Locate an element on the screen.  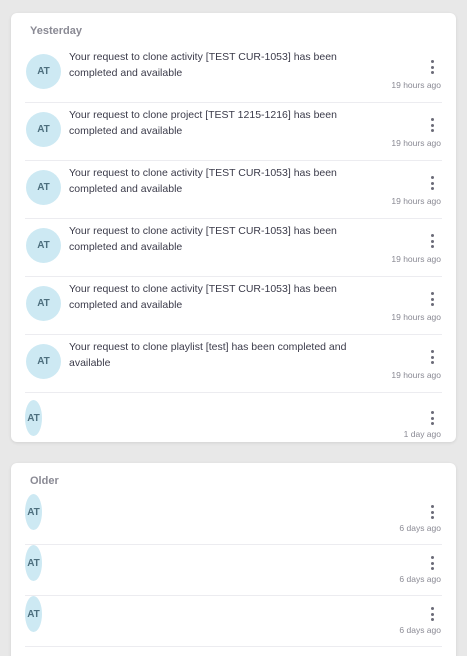
section-title-yesterday: Yesterday is located at coordinates (56, 31).